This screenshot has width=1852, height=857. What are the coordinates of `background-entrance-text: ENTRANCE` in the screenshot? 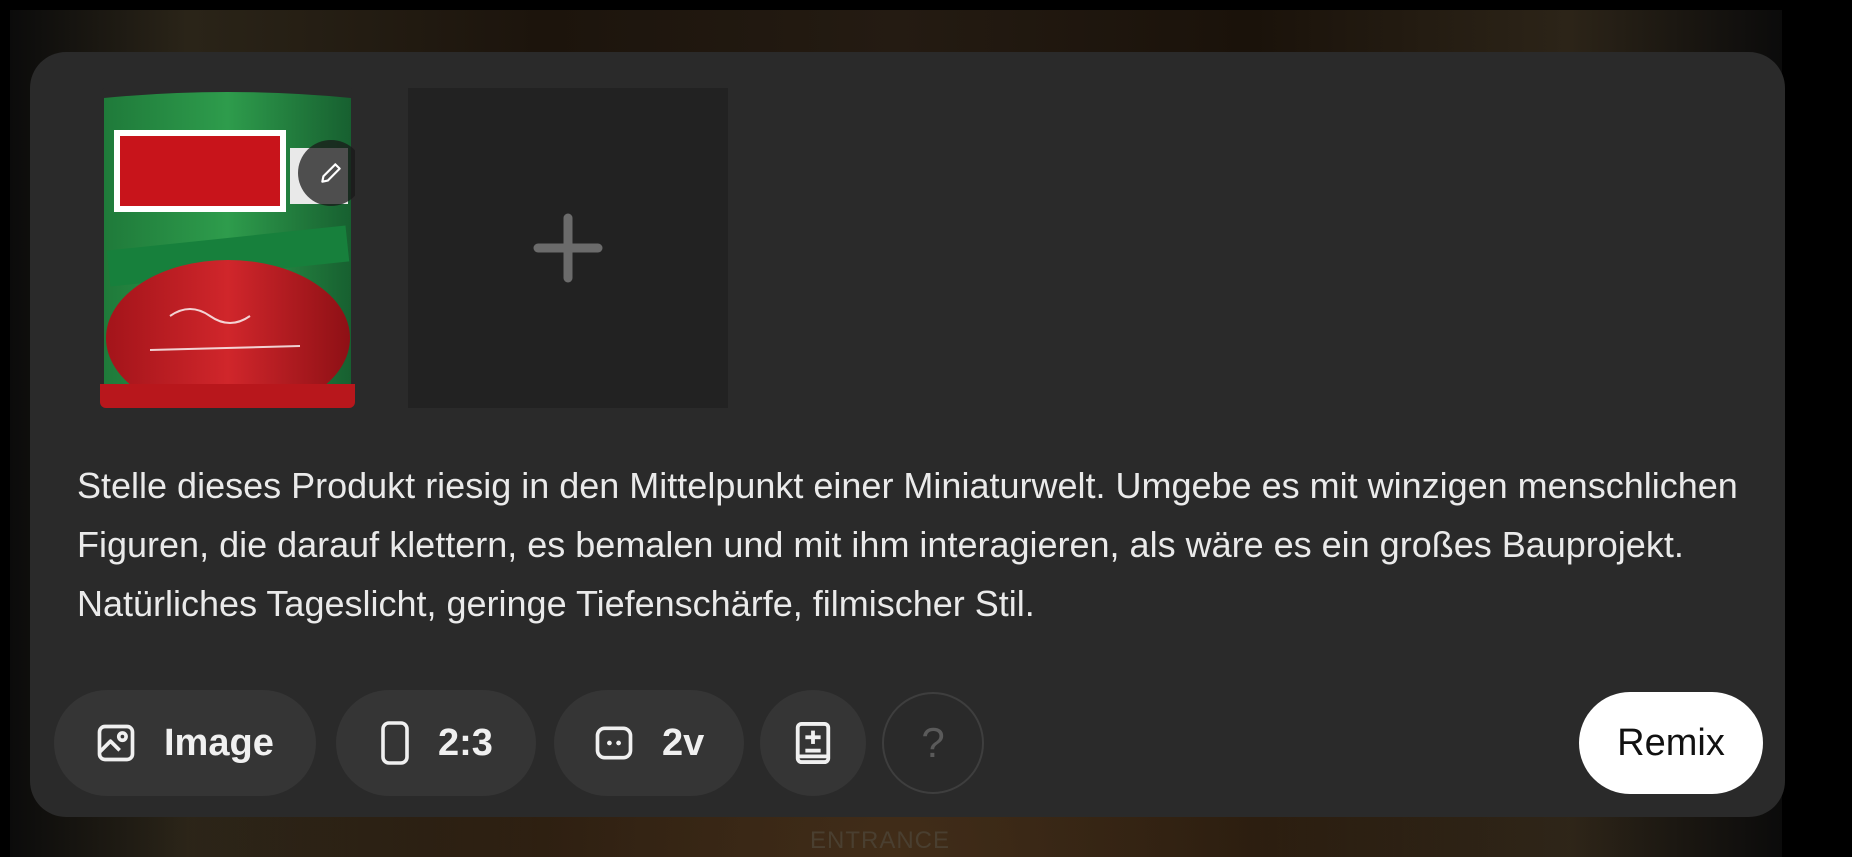 It's located at (880, 840).